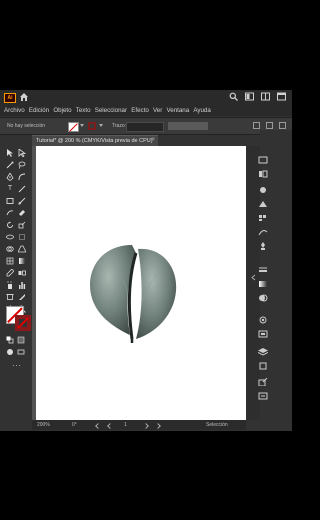 The width and height of the screenshot is (320, 520). Describe the element at coordinates (10, 261) in the screenshot. I see `mesh-tool-icon` at that location.